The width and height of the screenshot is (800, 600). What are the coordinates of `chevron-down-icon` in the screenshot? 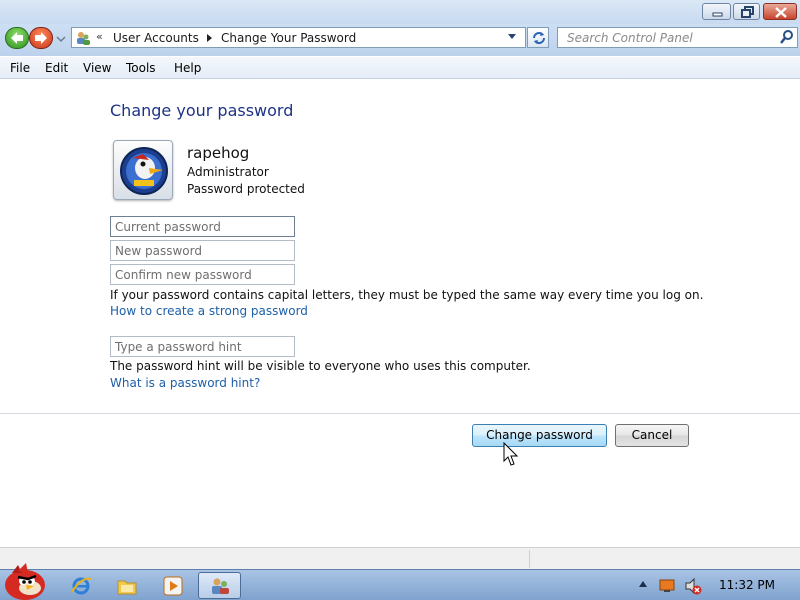 It's located at (61, 39).